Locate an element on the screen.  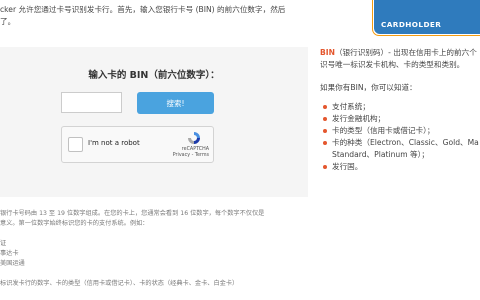
list-item: 发行国。 is located at coordinates (400, 167).